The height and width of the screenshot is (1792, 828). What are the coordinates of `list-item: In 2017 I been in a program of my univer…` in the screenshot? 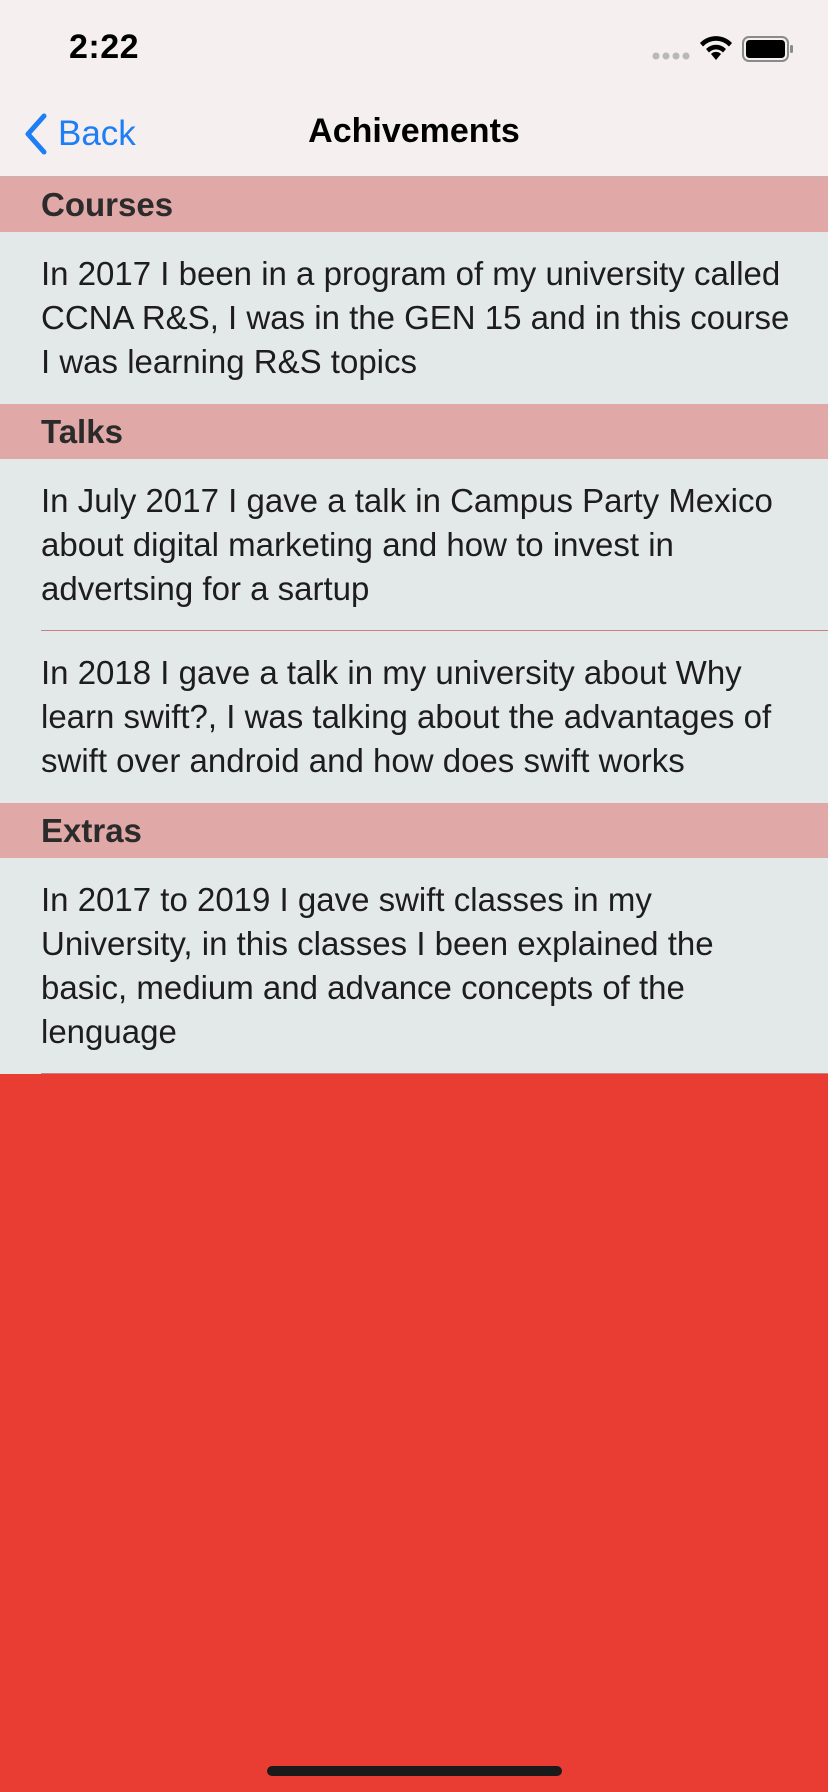 It's located at (414, 318).